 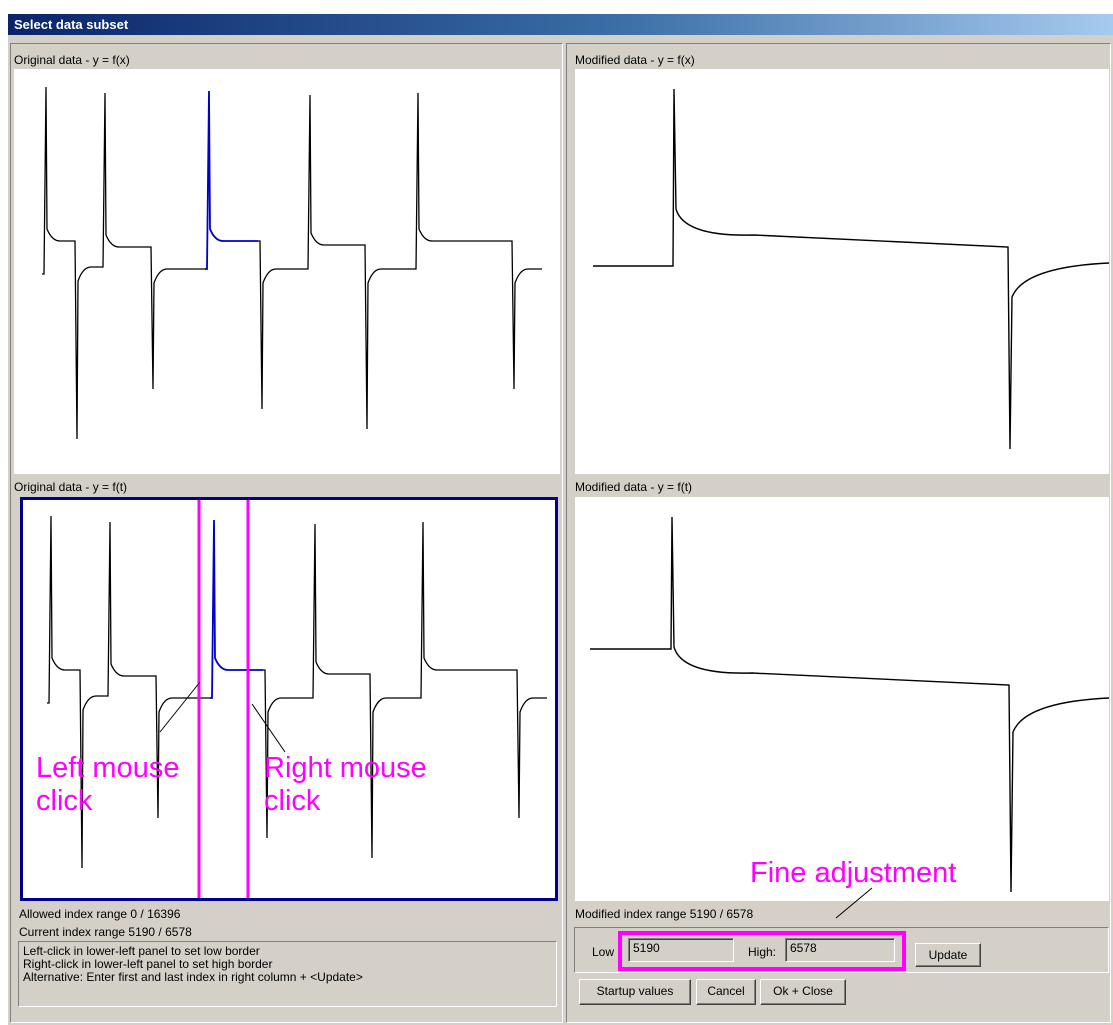 I want to click on top-left-panel-title: Original data - y = f(x), so click(x=72, y=60).